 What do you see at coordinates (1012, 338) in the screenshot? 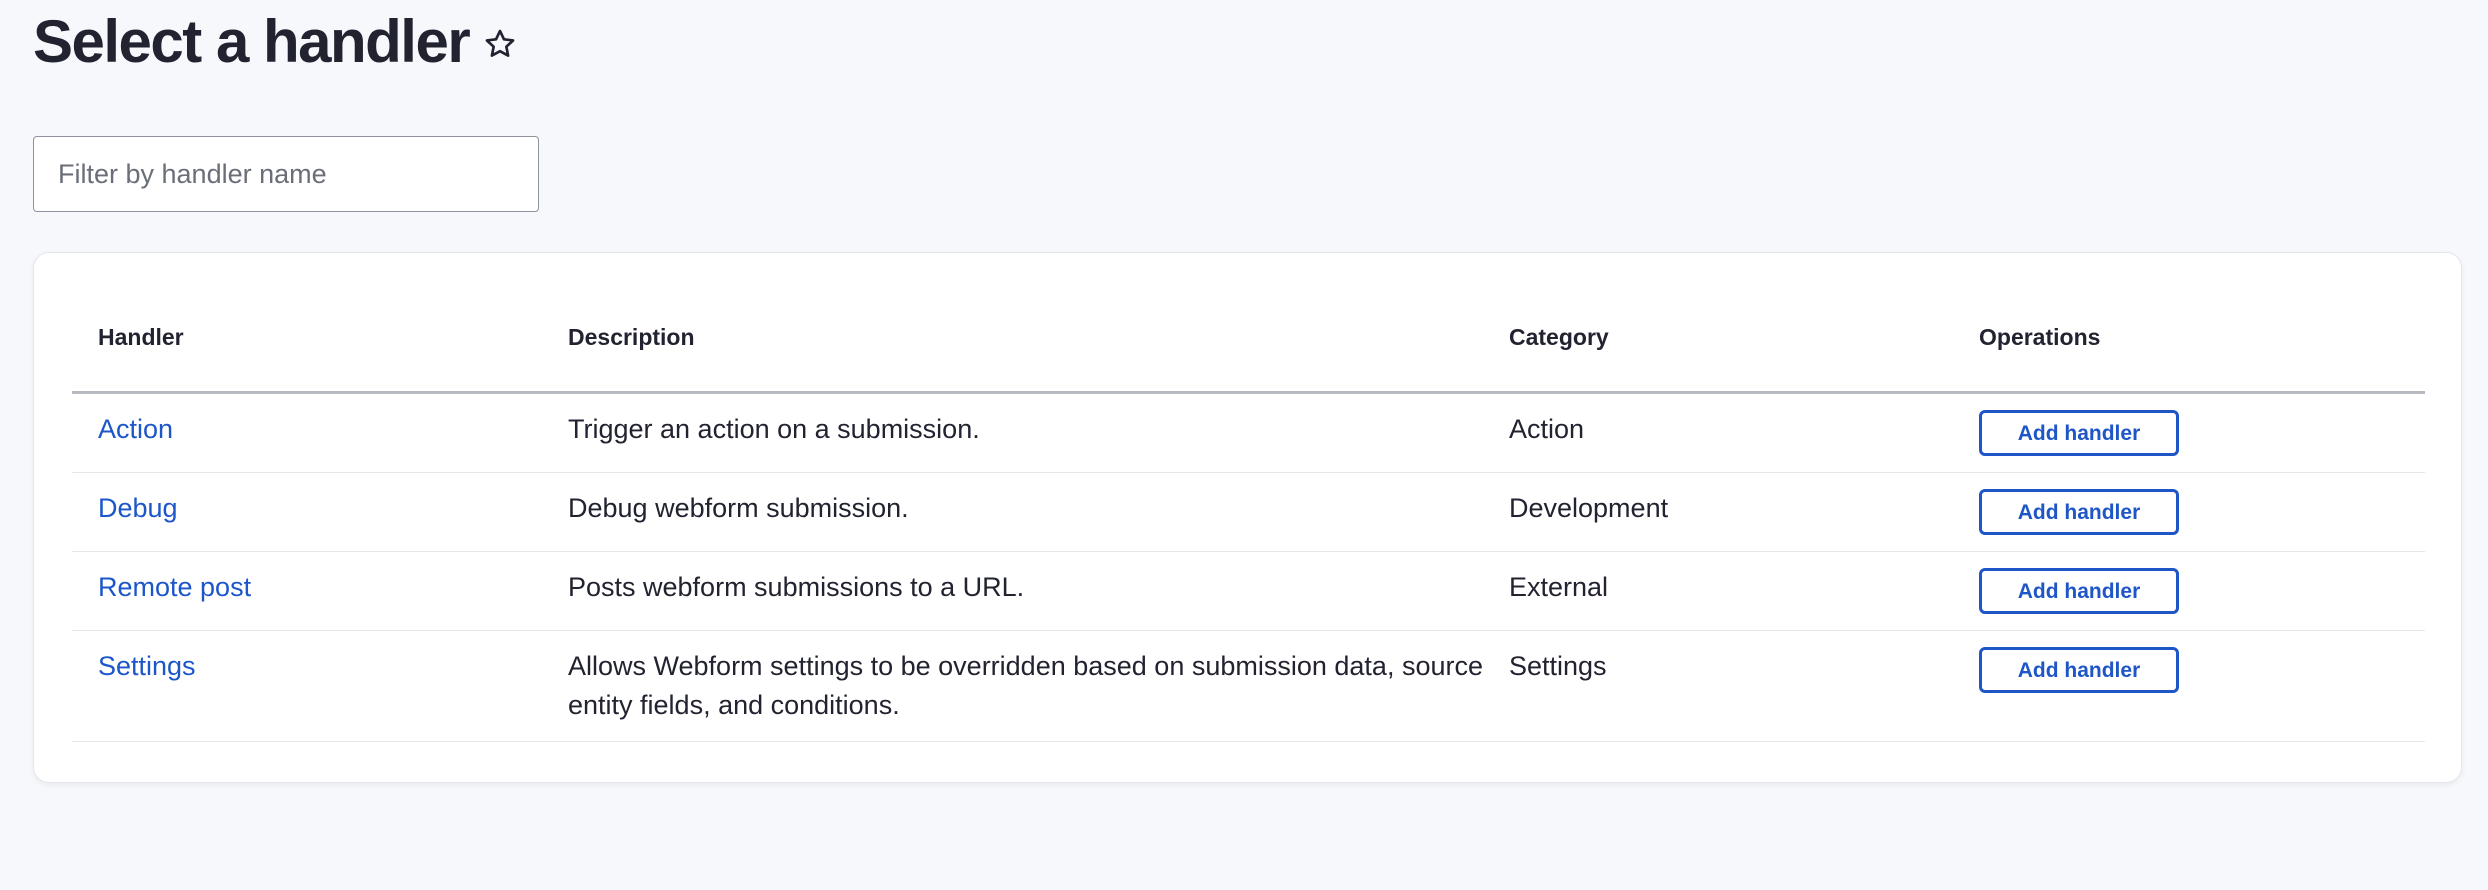
I see `column-header-description: Description` at bounding box center [1012, 338].